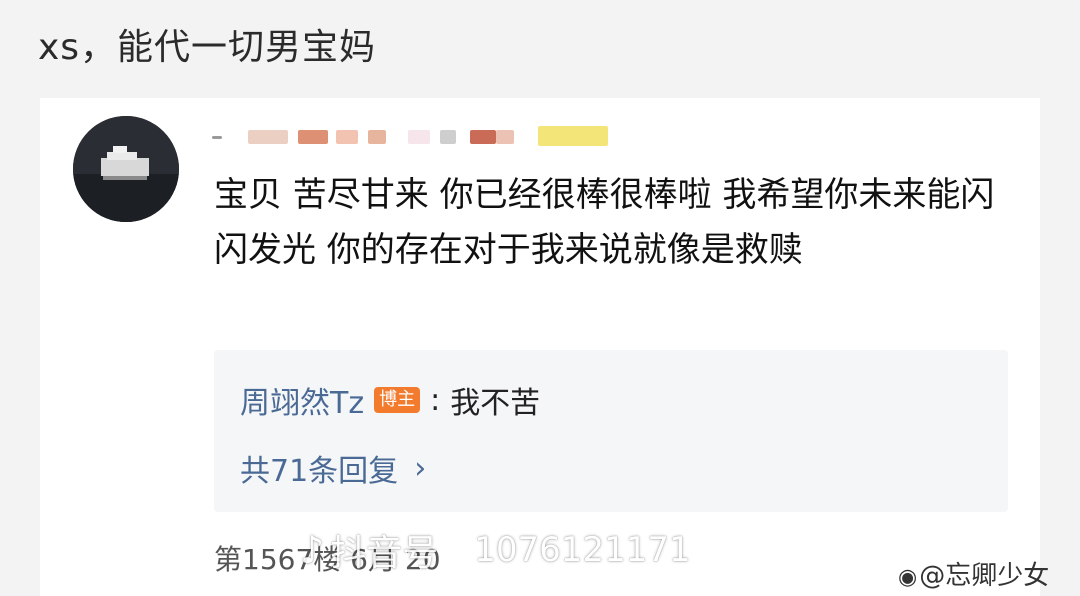  What do you see at coordinates (384, 553) in the screenshot?
I see `watermark-app: 抖音号` at bounding box center [384, 553].